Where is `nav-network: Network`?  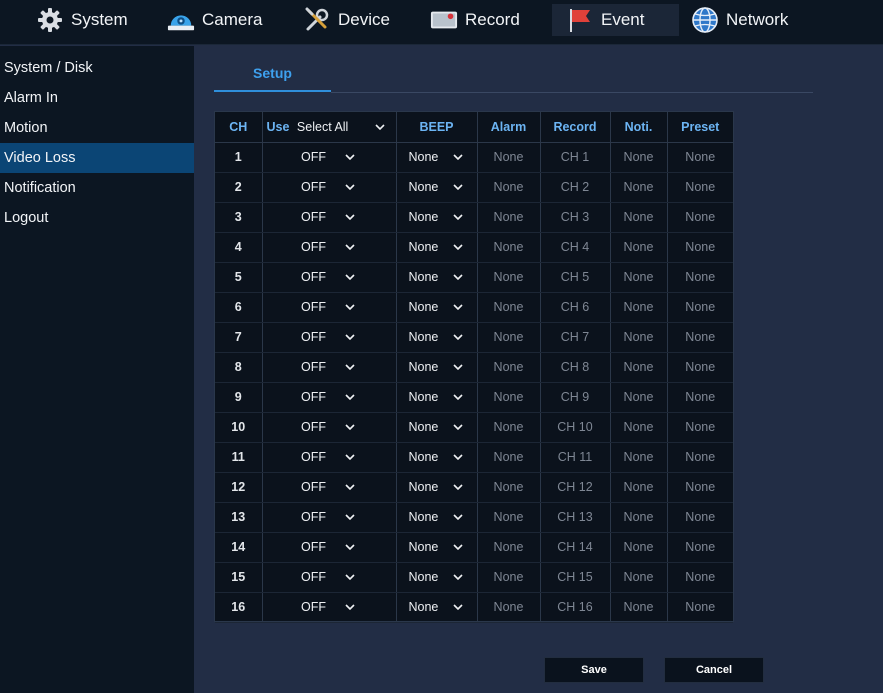 nav-network: Network is located at coordinates (746, 20).